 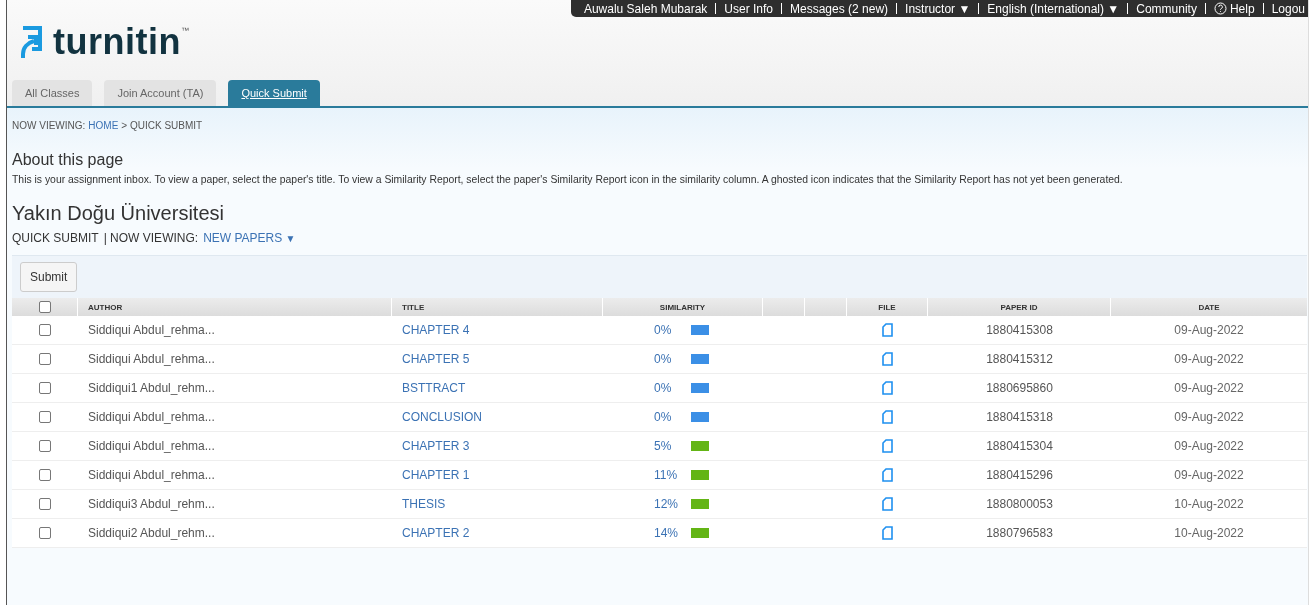 What do you see at coordinates (1019, 417) in the screenshot?
I see `paper-id: 1880415318` at bounding box center [1019, 417].